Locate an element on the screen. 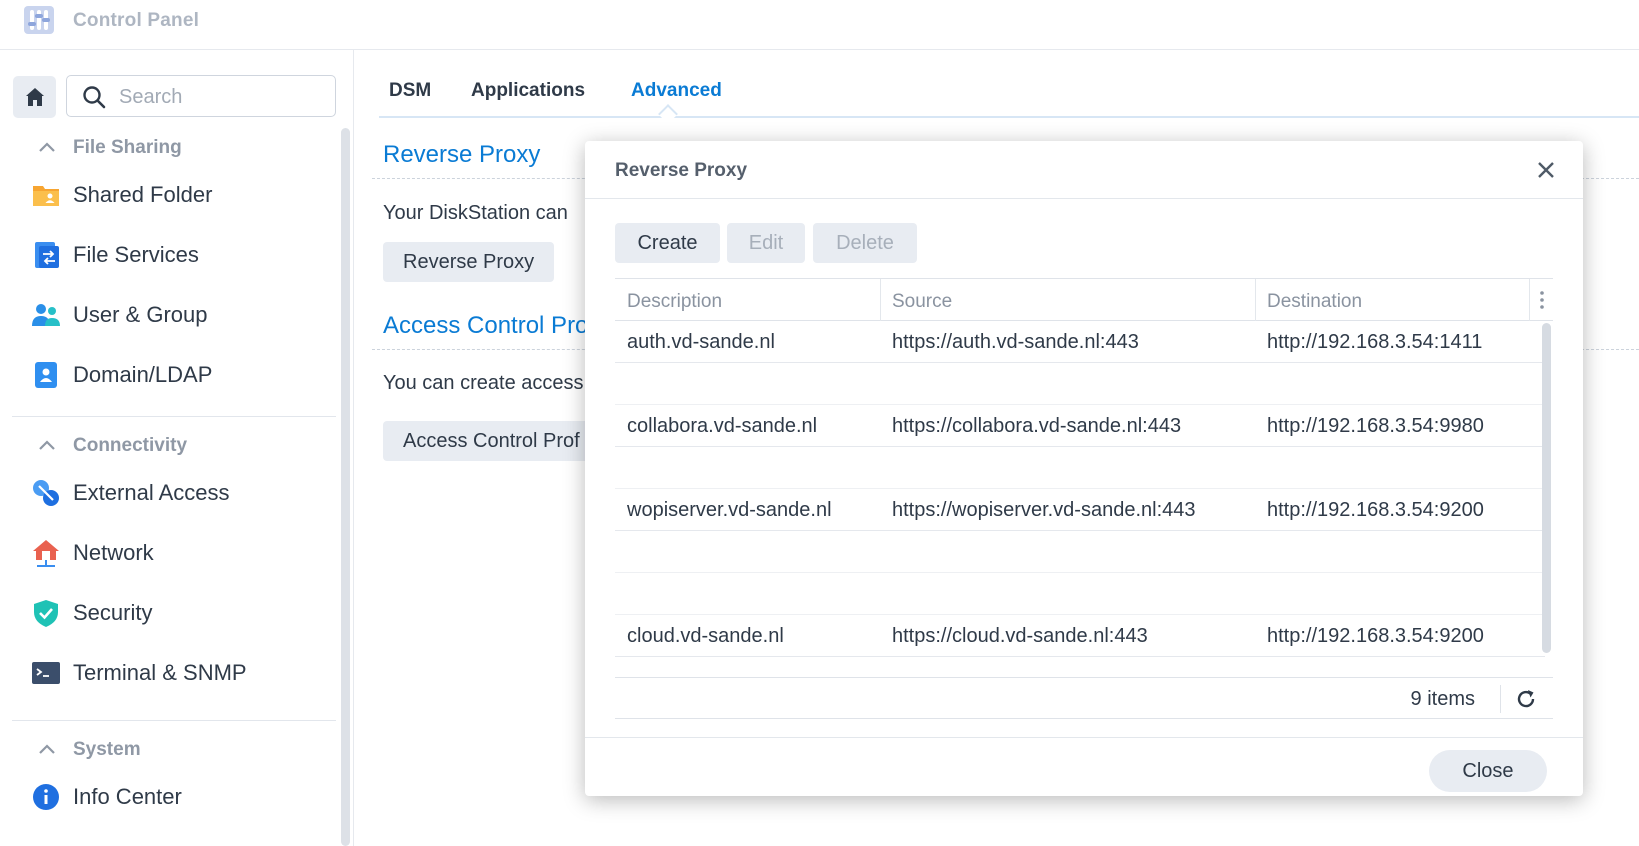 This screenshot has width=1639, height=846. home-button is located at coordinates (34, 97).